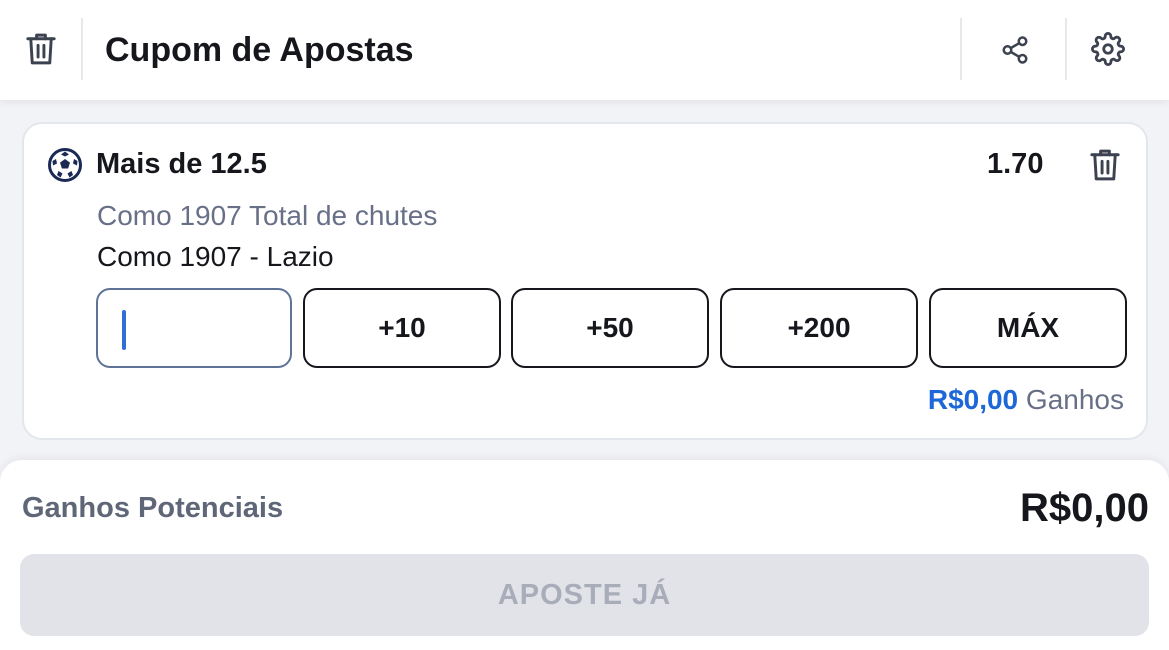 This screenshot has width=1169, height=650. I want to click on gear-icon, so click(1108, 49).